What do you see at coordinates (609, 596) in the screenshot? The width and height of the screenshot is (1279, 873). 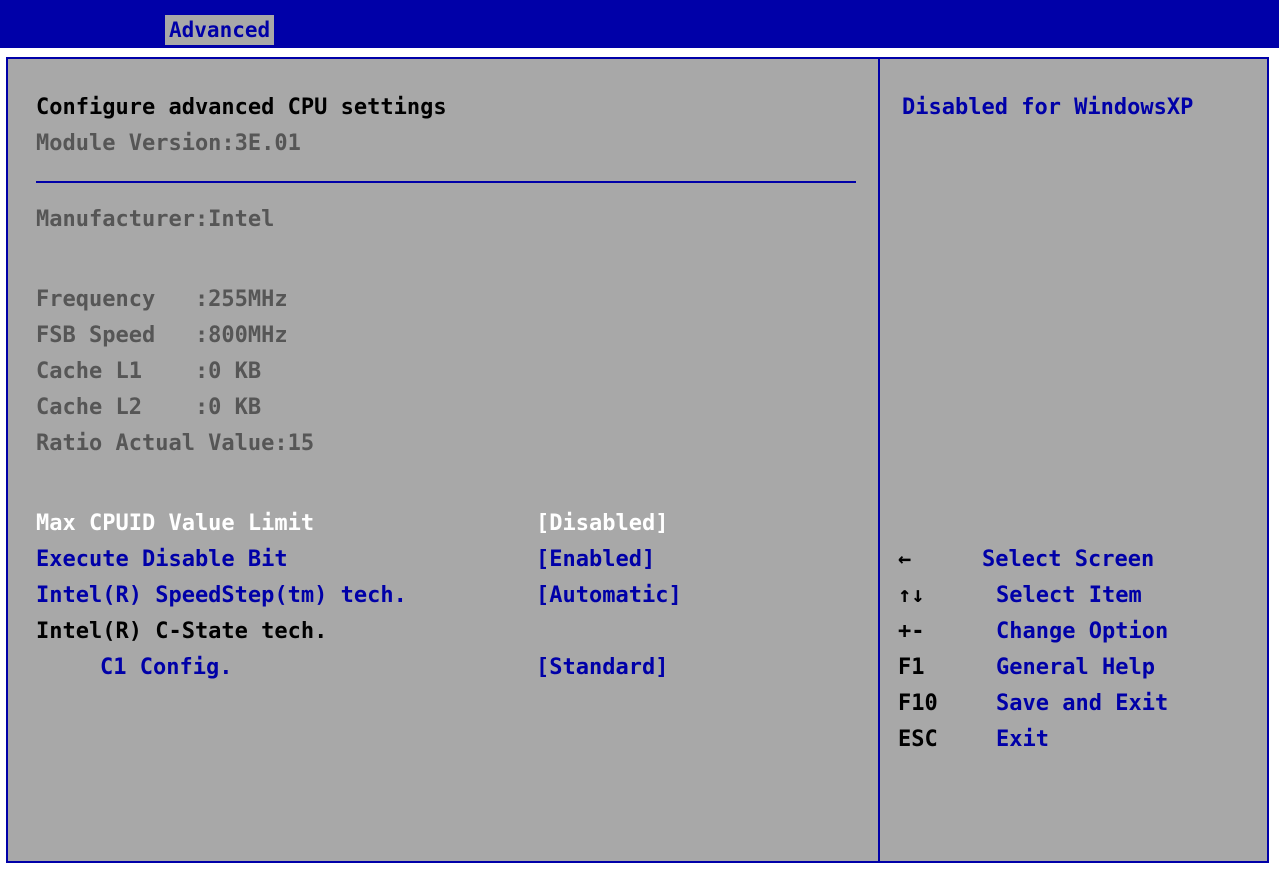 I see `setting-value: [Automatic]` at bounding box center [609, 596].